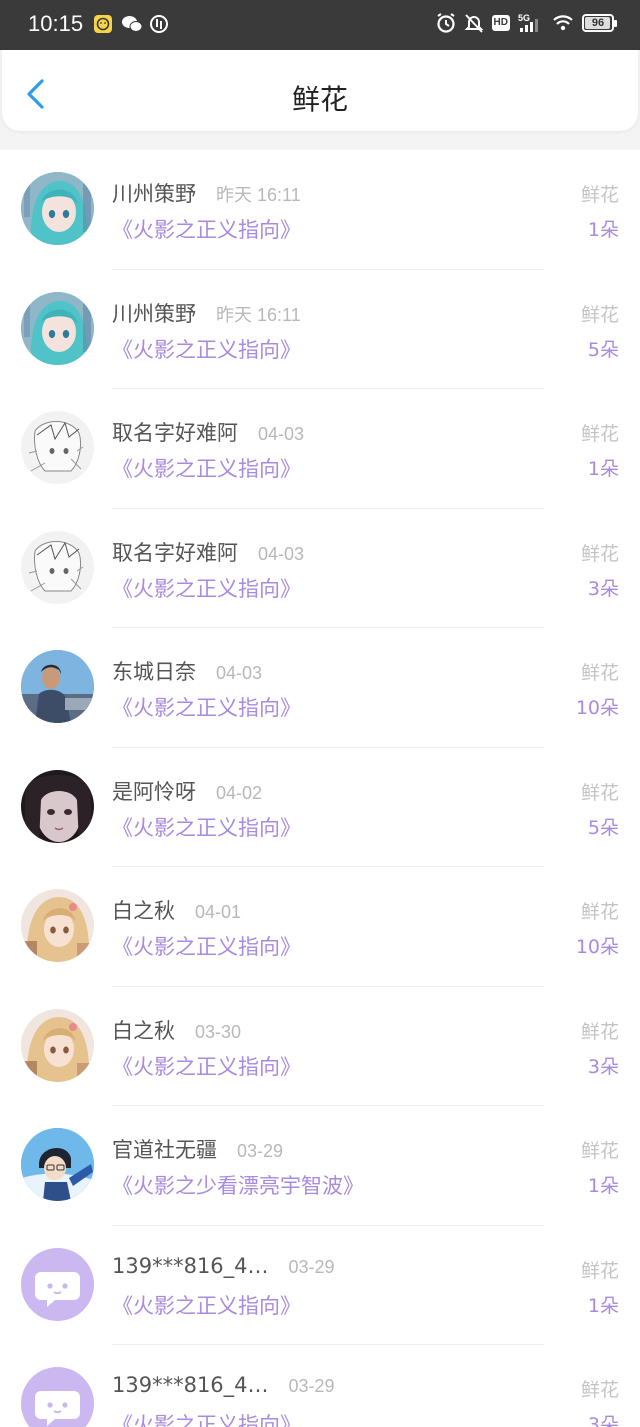 The width and height of the screenshot is (640, 1427). I want to click on header-area: 鲜花, so click(320, 100).